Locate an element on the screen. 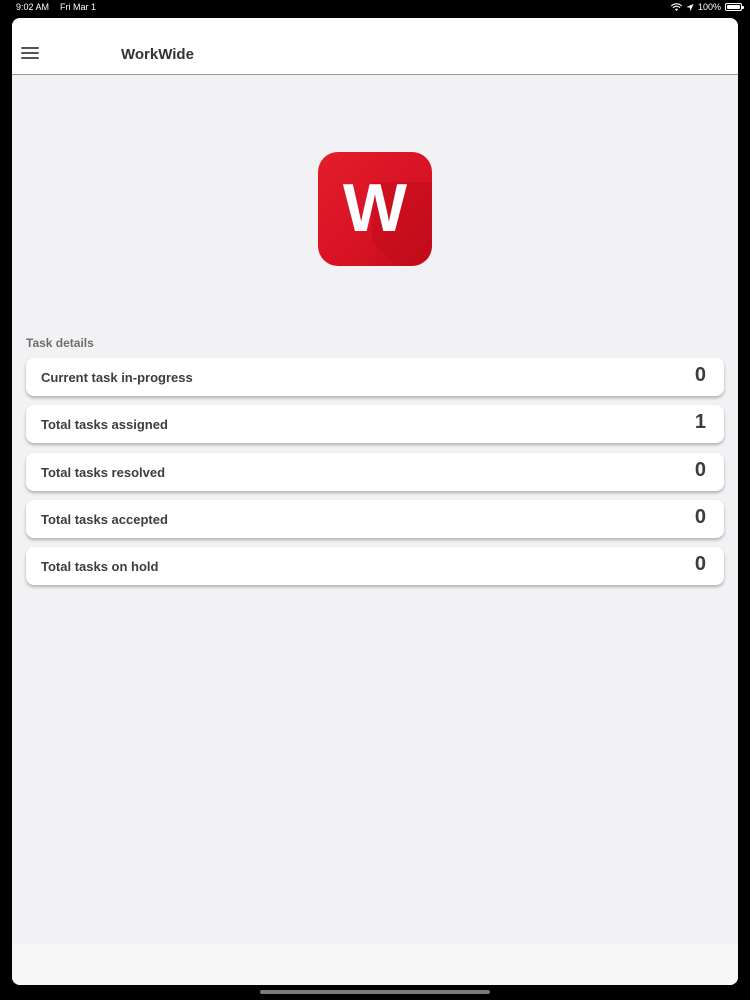 The width and height of the screenshot is (750, 1000). task-card-total-on-hold: Total tasks on hold 0 is located at coordinates (375, 566).